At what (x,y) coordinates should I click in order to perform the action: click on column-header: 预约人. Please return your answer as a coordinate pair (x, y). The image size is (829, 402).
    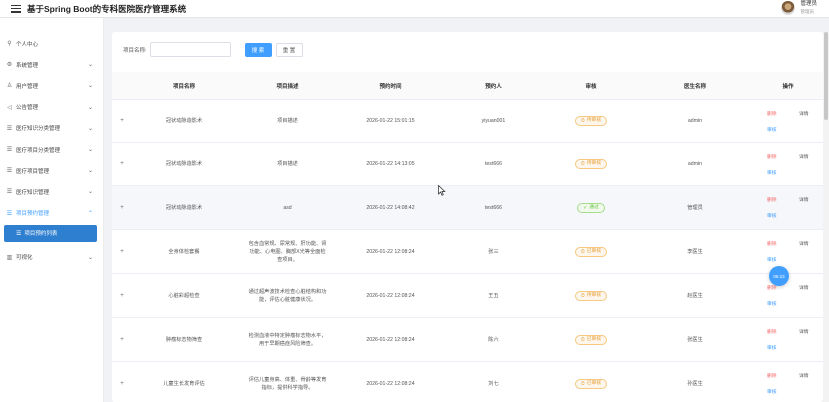
    Looking at the image, I should click on (493, 86).